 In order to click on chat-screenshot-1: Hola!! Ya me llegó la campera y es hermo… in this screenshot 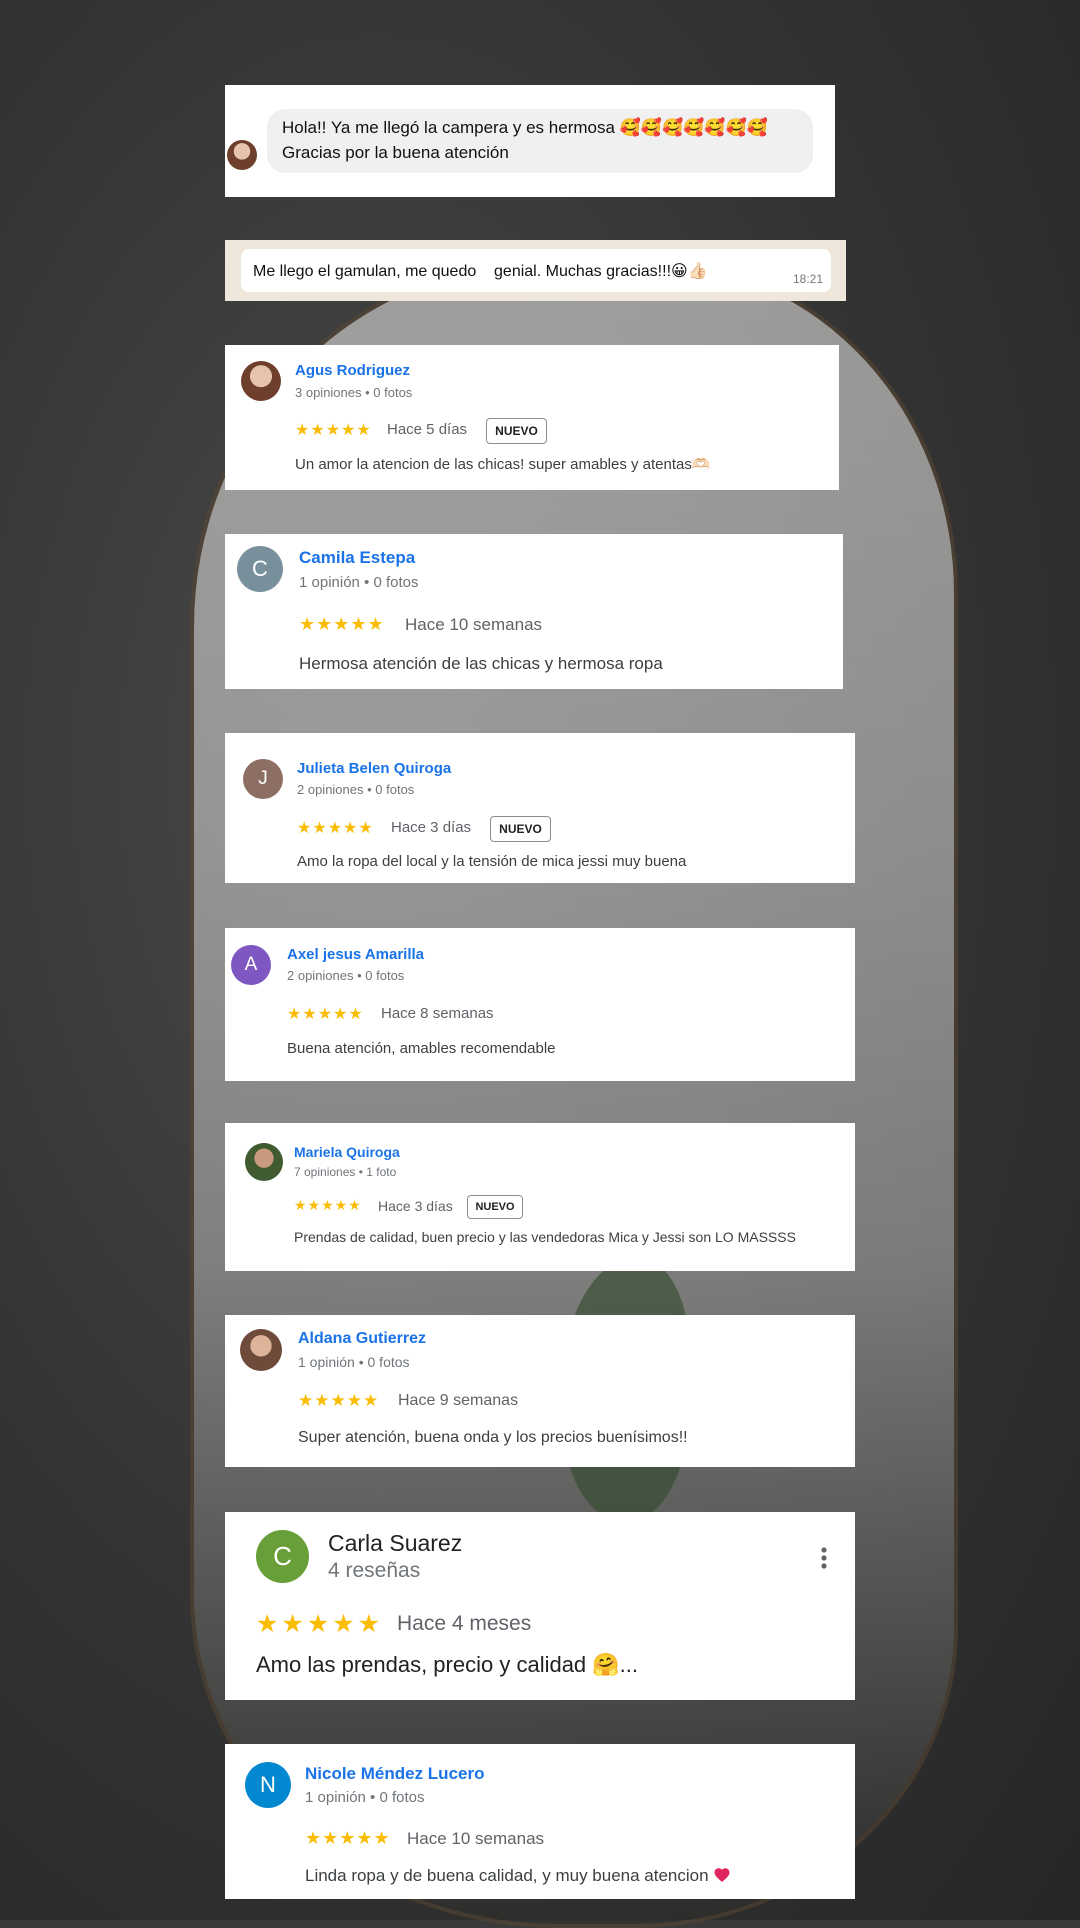, I will do `click(530, 141)`.